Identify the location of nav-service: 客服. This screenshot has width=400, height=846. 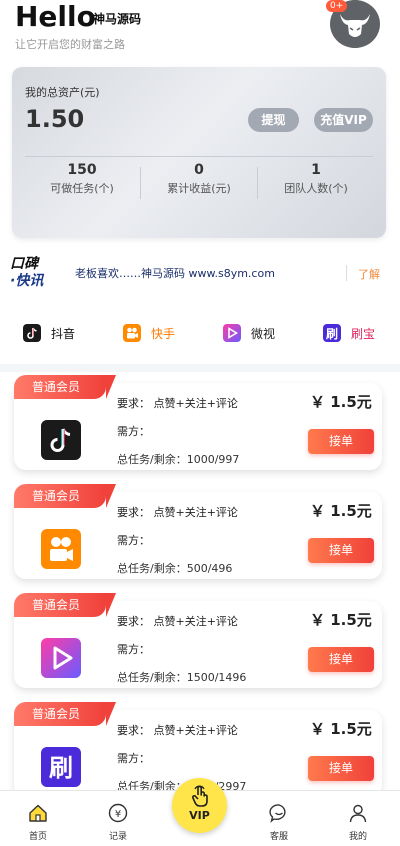
(279, 822).